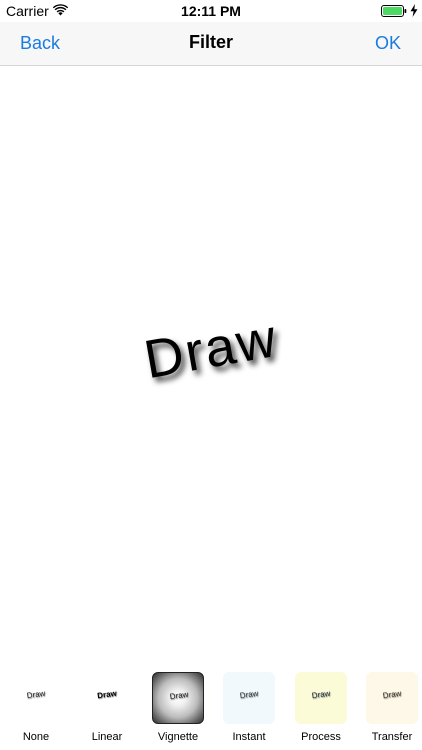  What do you see at coordinates (388, 43) in the screenshot?
I see `ok-button: OK` at bounding box center [388, 43].